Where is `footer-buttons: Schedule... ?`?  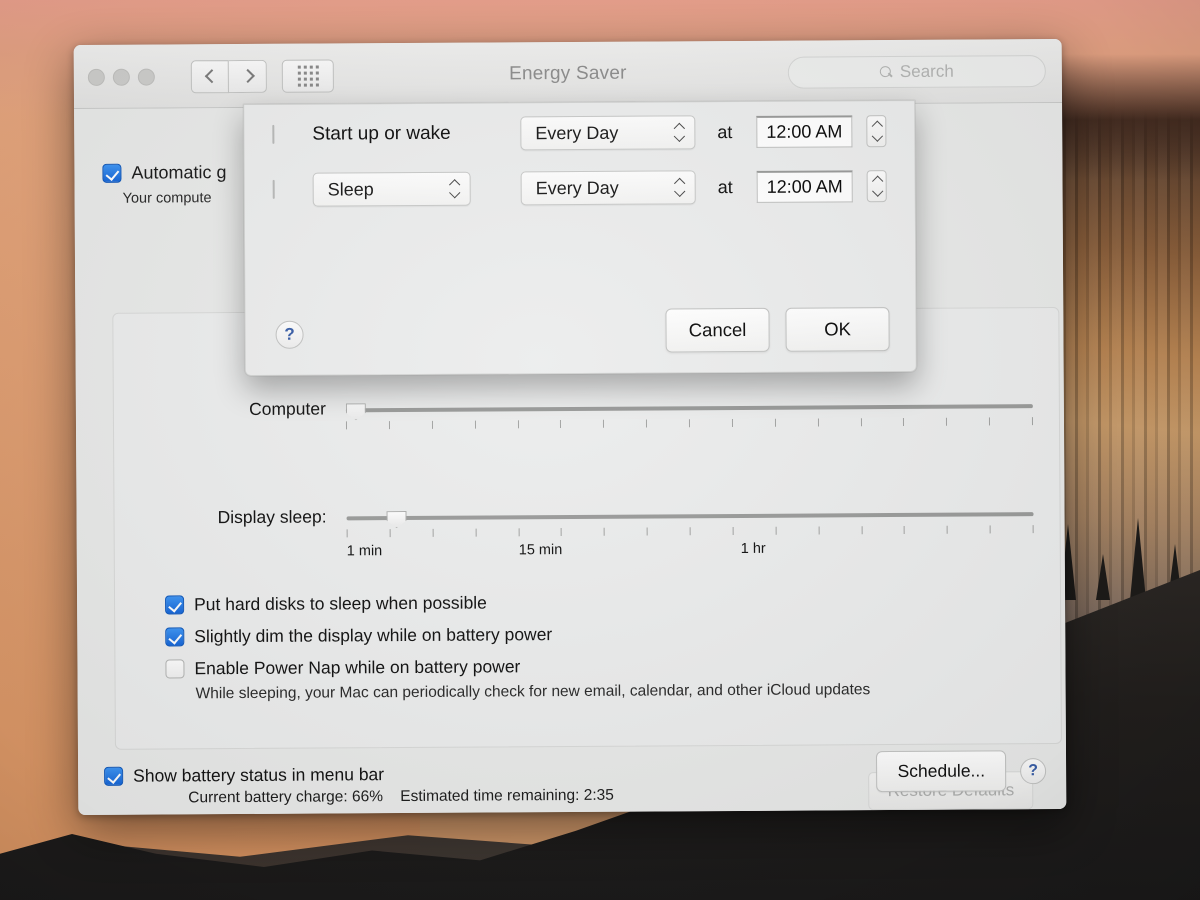 footer-buttons: Schedule... ? is located at coordinates (961, 771).